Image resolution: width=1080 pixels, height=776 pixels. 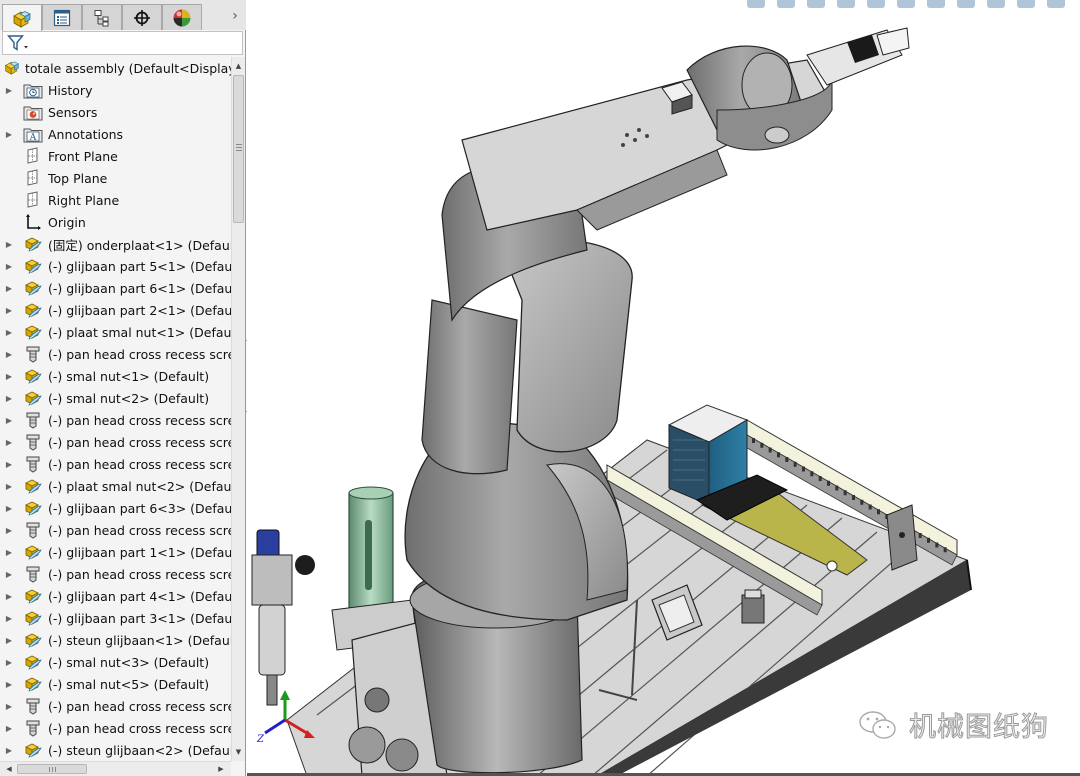 What do you see at coordinates (52, 769) in the screenshot?
I see `horizontal-scroll-thumb` at bounding box center [52, 769].